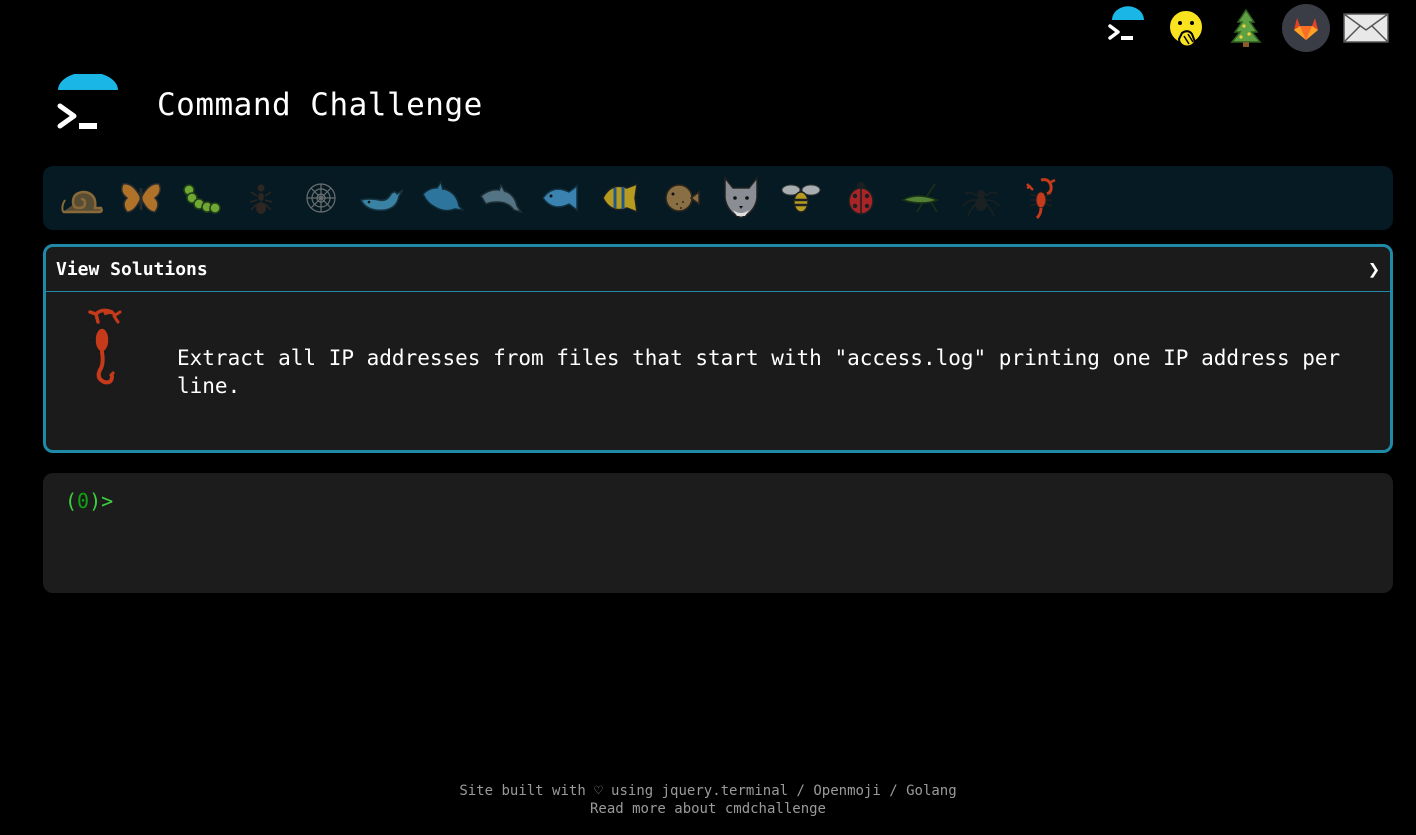  I want to click on cricket-icon, so click(921, 198).